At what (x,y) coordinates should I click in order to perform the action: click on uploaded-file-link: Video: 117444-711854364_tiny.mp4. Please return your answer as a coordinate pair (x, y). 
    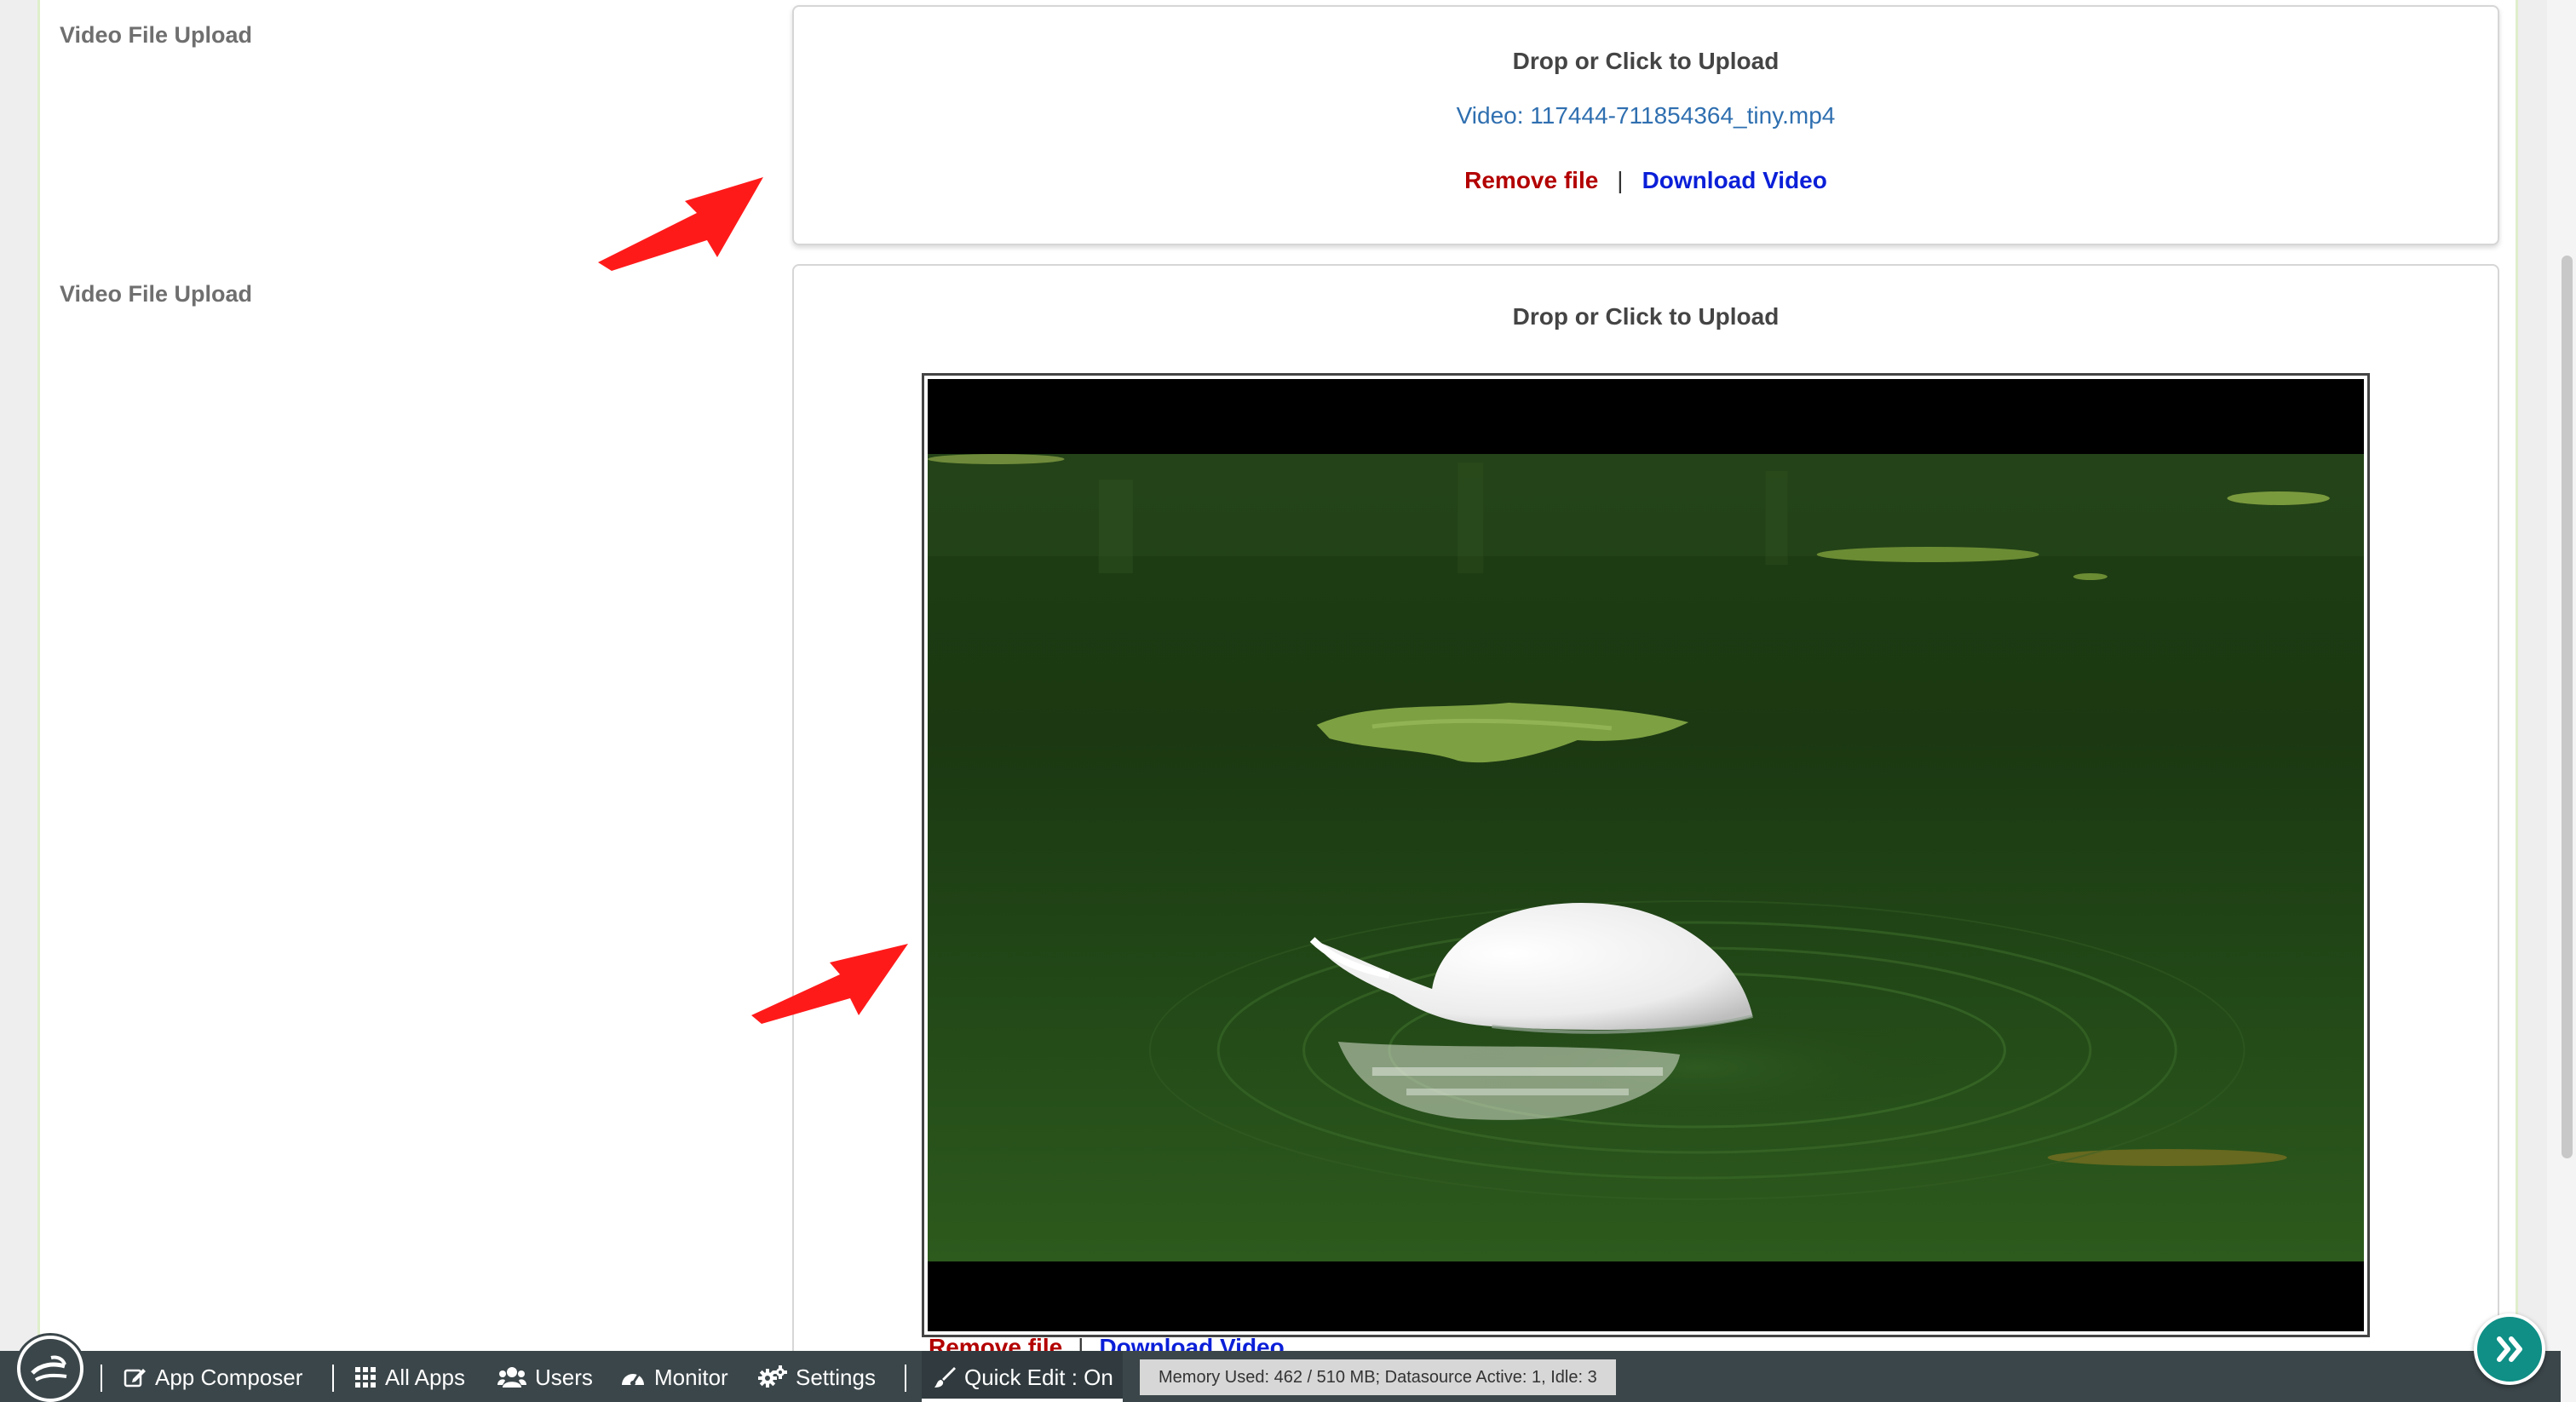
    Looking at the image, I should click on (1646, 115).